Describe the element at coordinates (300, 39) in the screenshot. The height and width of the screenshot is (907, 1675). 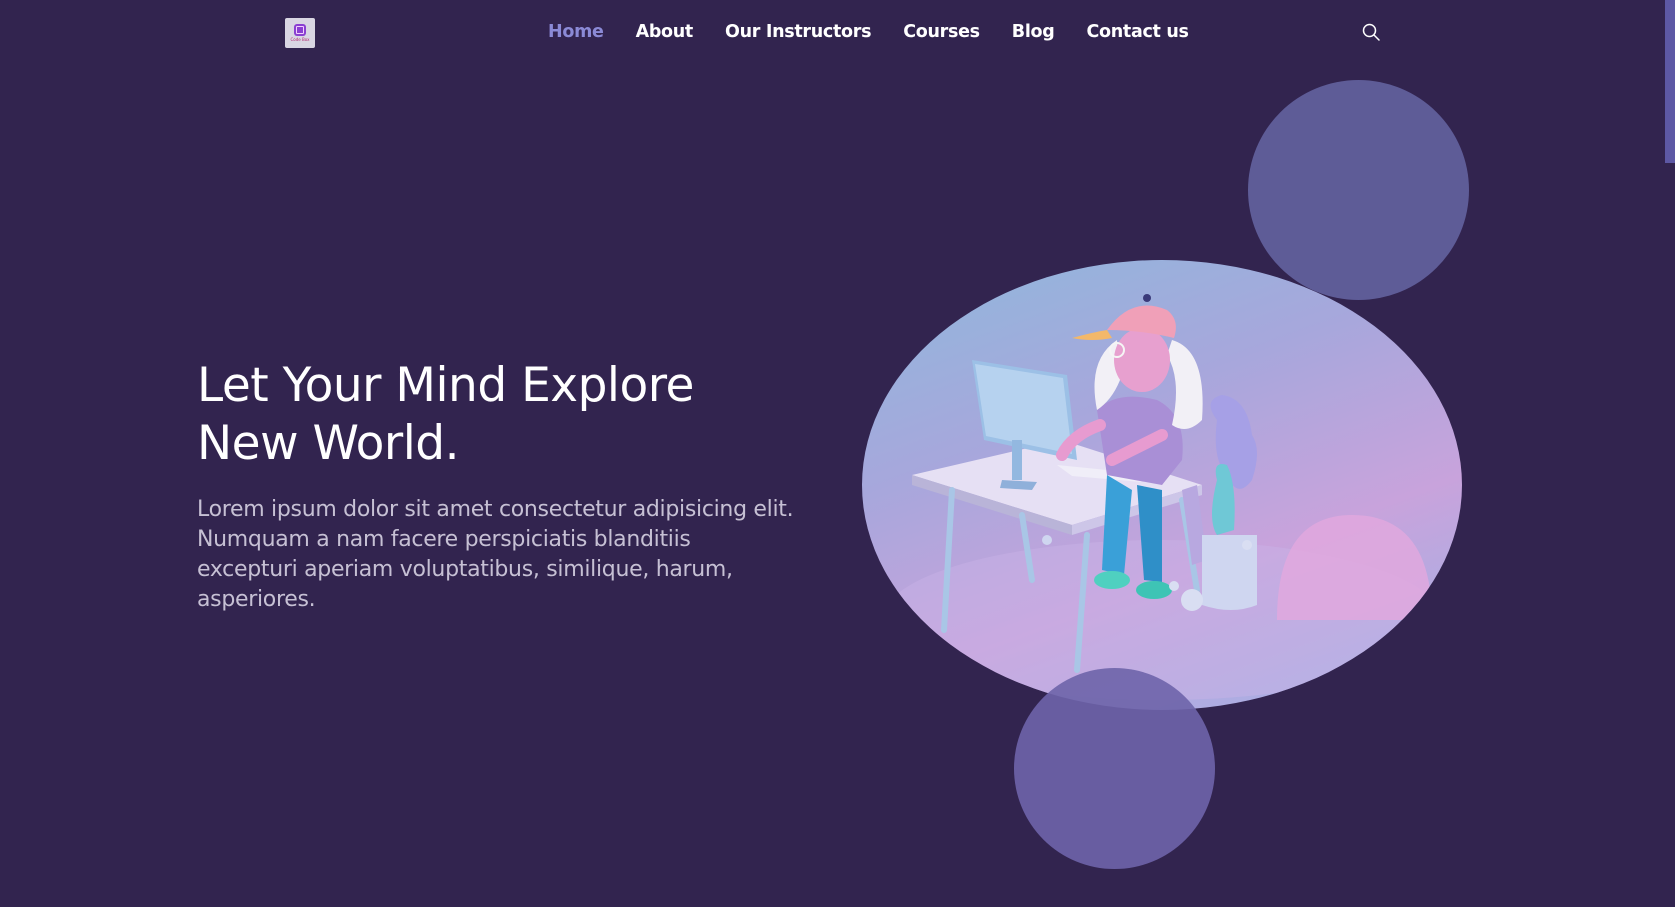
I see `logo-text: Code Box` at that location.